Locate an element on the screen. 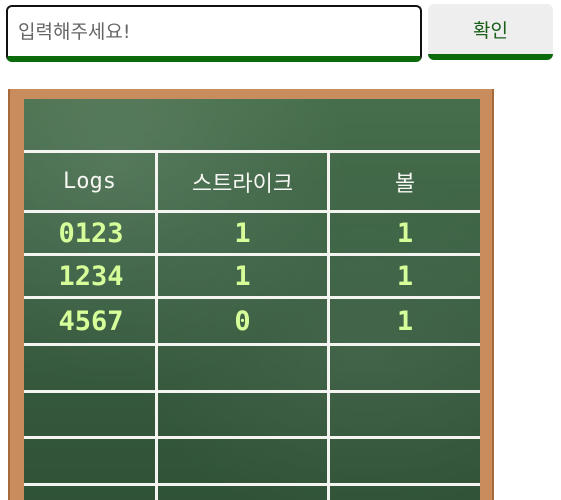  header-logs: Logs is located at coordinates (89, 181).